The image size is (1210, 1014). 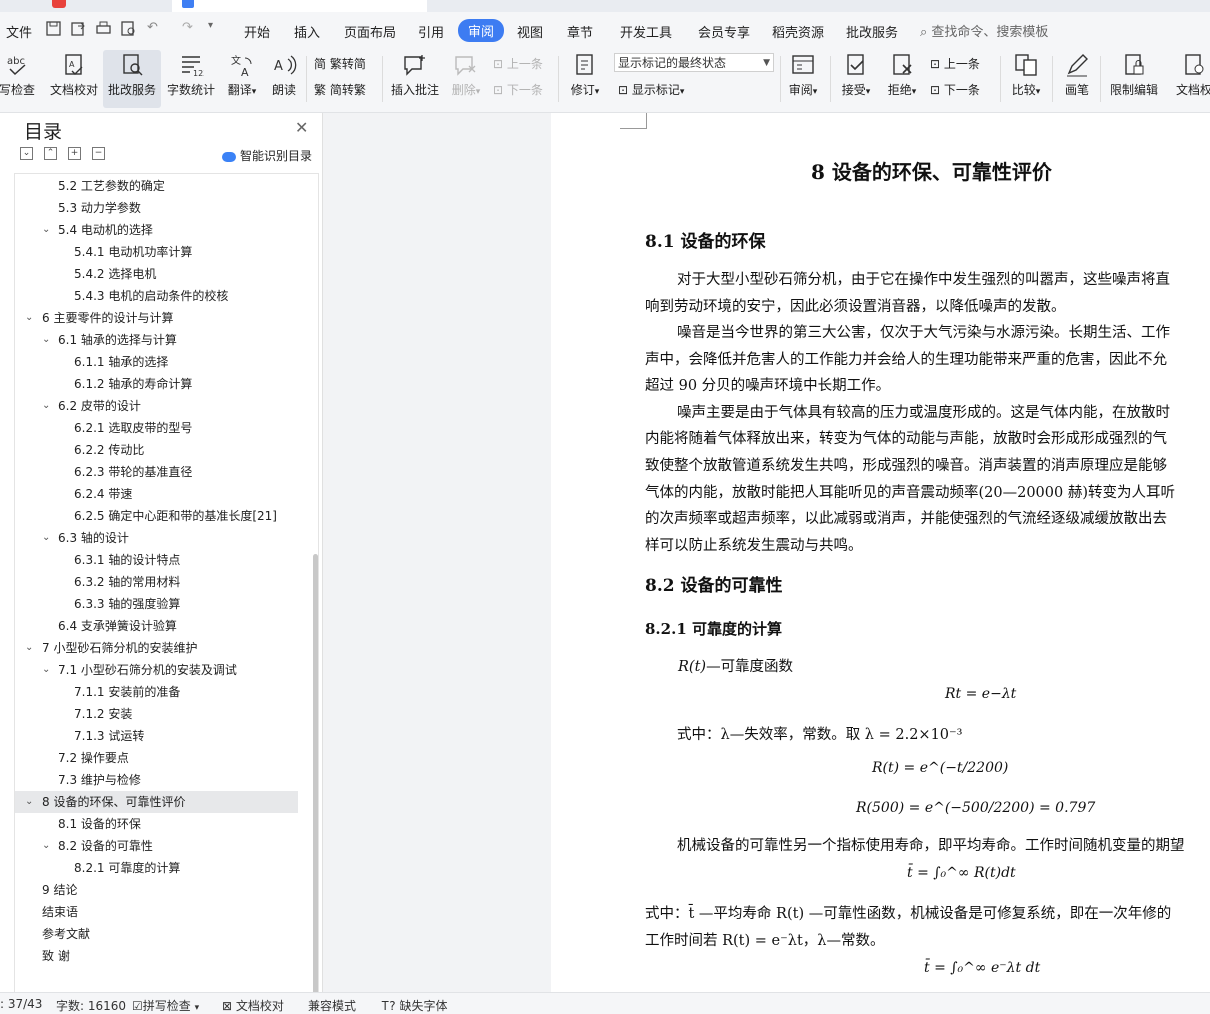 I want to click on toc-item: 6.2.5 确定中心距和带的基准长度[21], so click(x=156, y=516).